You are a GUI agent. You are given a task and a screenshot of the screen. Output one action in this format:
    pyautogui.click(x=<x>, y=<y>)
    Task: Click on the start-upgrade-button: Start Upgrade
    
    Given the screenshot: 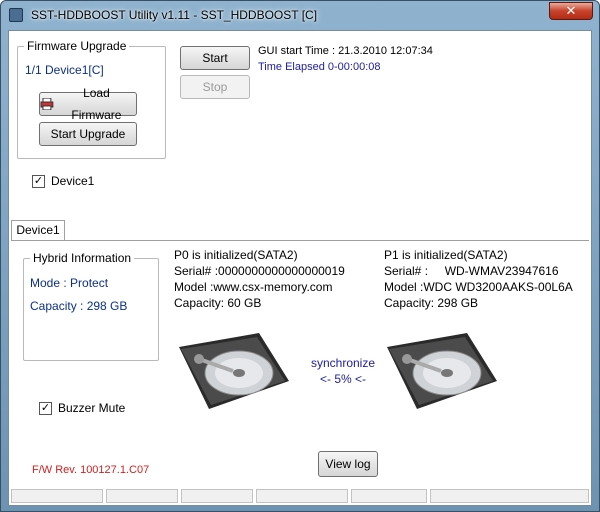 What is the action you would take?
    pyautogui.click(x=88, y=134)
    